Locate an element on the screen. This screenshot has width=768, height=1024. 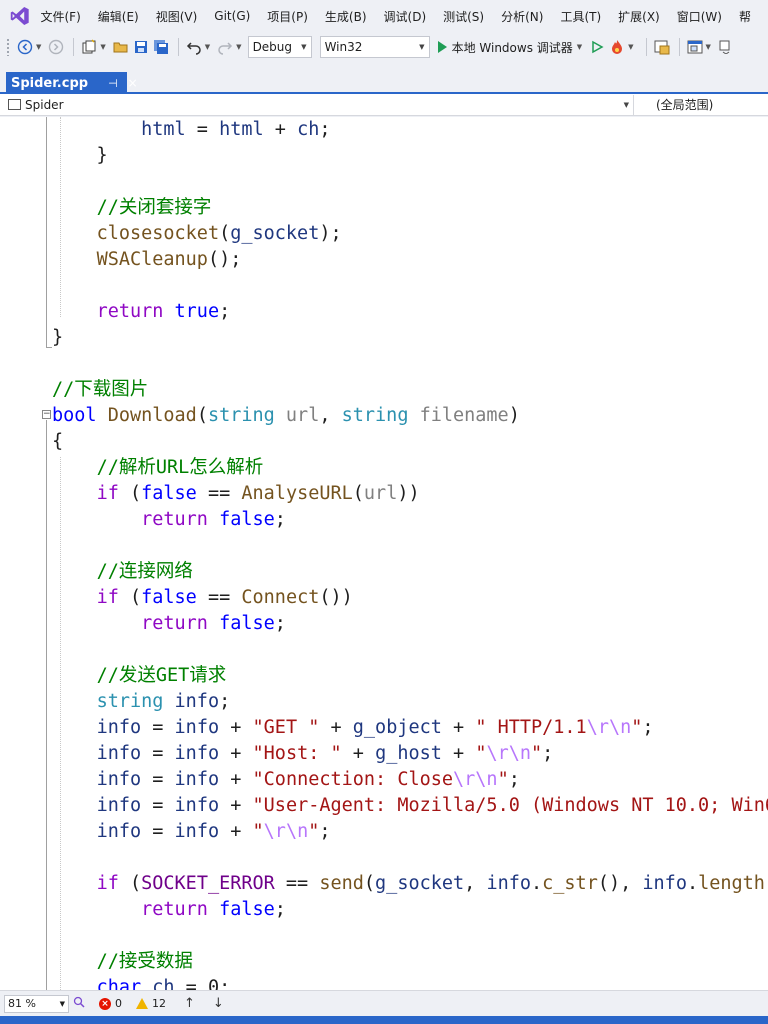
project-scope-select: Spider ▼ is located at coordinates (317, 104).